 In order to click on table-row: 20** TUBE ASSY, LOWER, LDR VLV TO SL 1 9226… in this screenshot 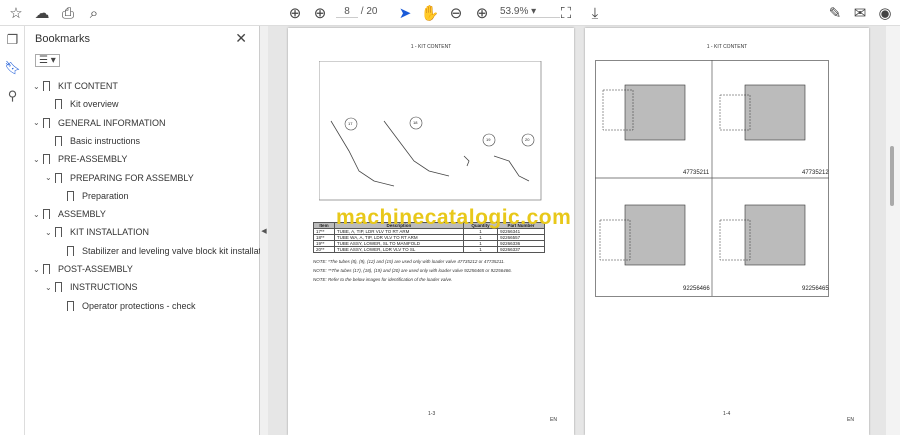, I will do `click(429, 249)`.